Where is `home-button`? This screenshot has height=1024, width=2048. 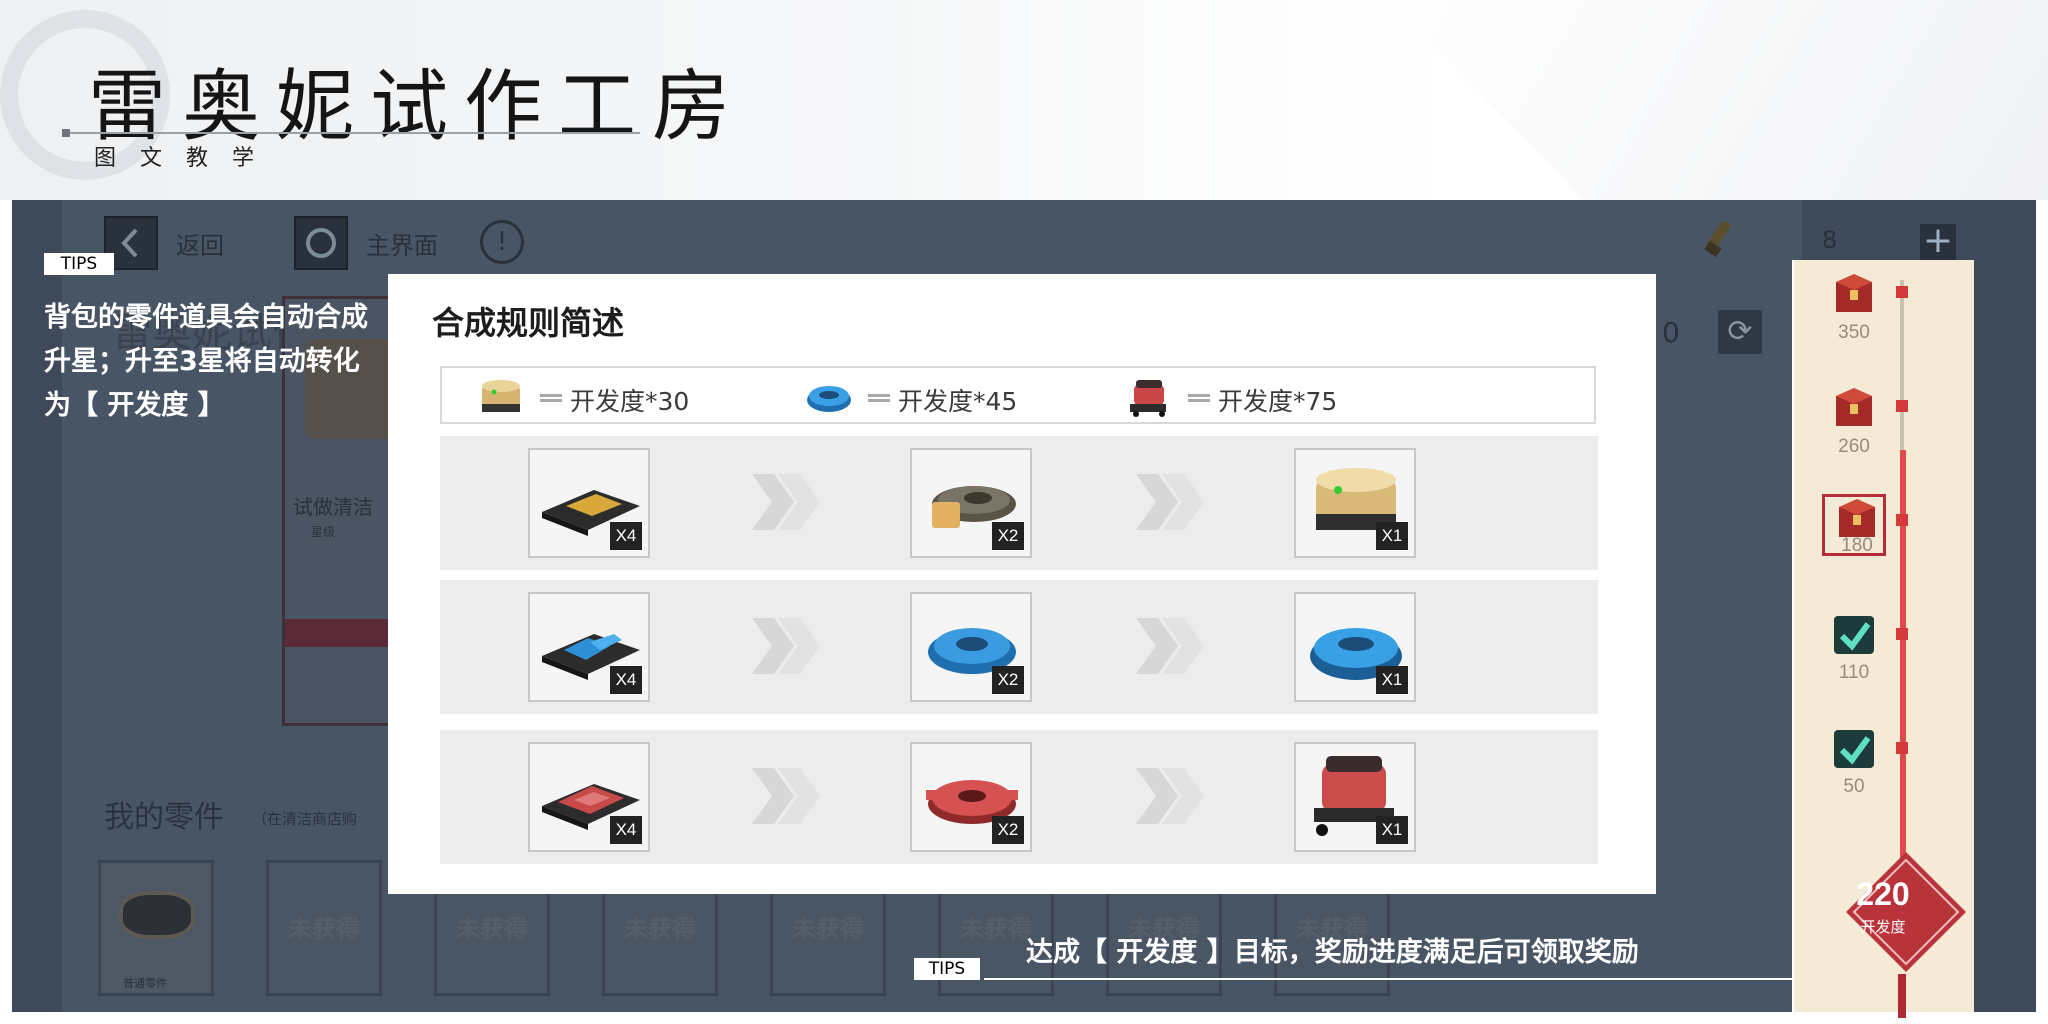 home-button is located at coordinates (321, 243).